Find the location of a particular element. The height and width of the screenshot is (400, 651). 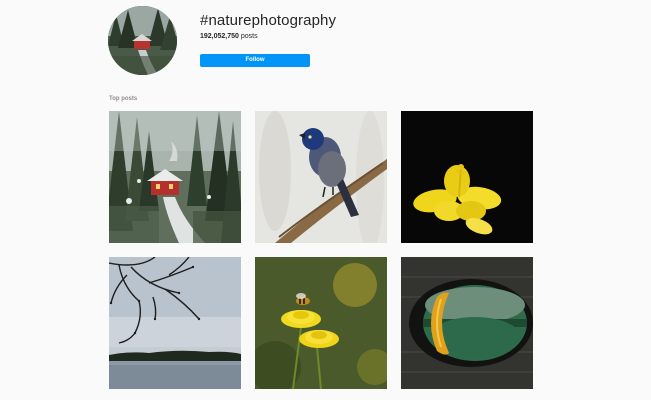

post-count-suffix: posts is located at coordinates (248, 36).